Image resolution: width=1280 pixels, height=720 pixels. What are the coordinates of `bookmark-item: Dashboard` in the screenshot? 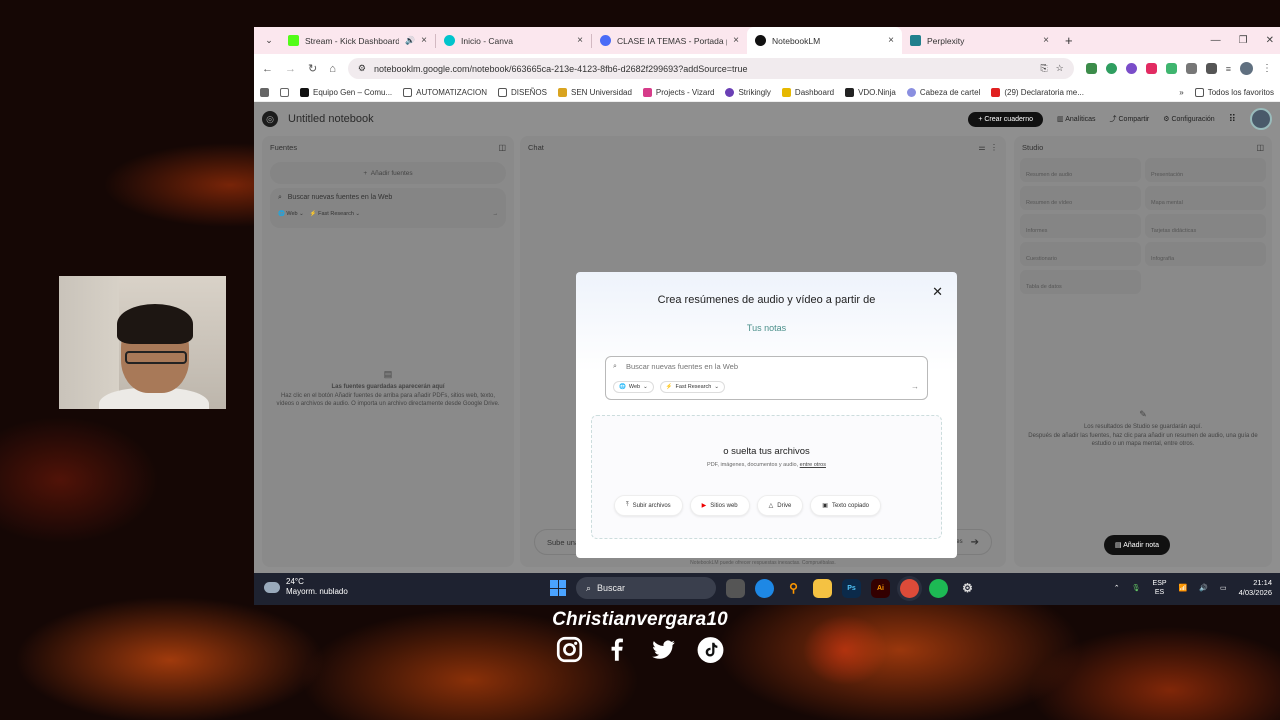 It's located at (807, 92).